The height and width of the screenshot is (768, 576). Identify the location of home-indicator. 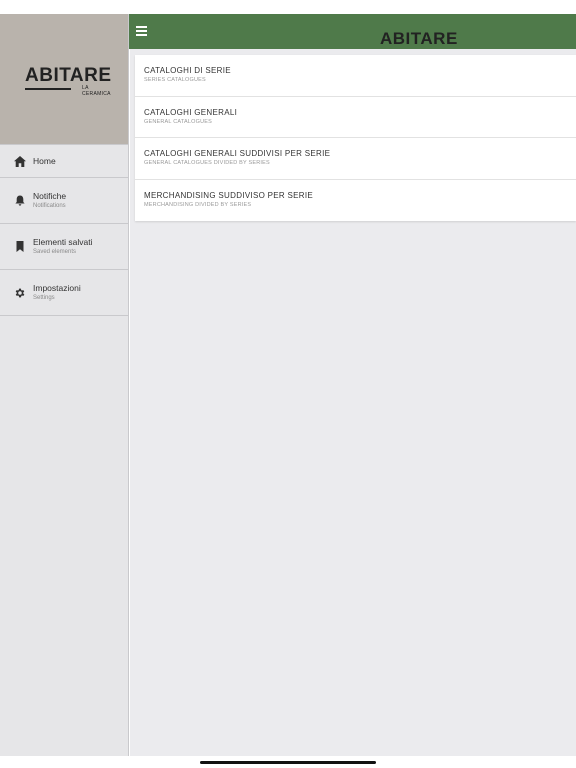
(288, 762).